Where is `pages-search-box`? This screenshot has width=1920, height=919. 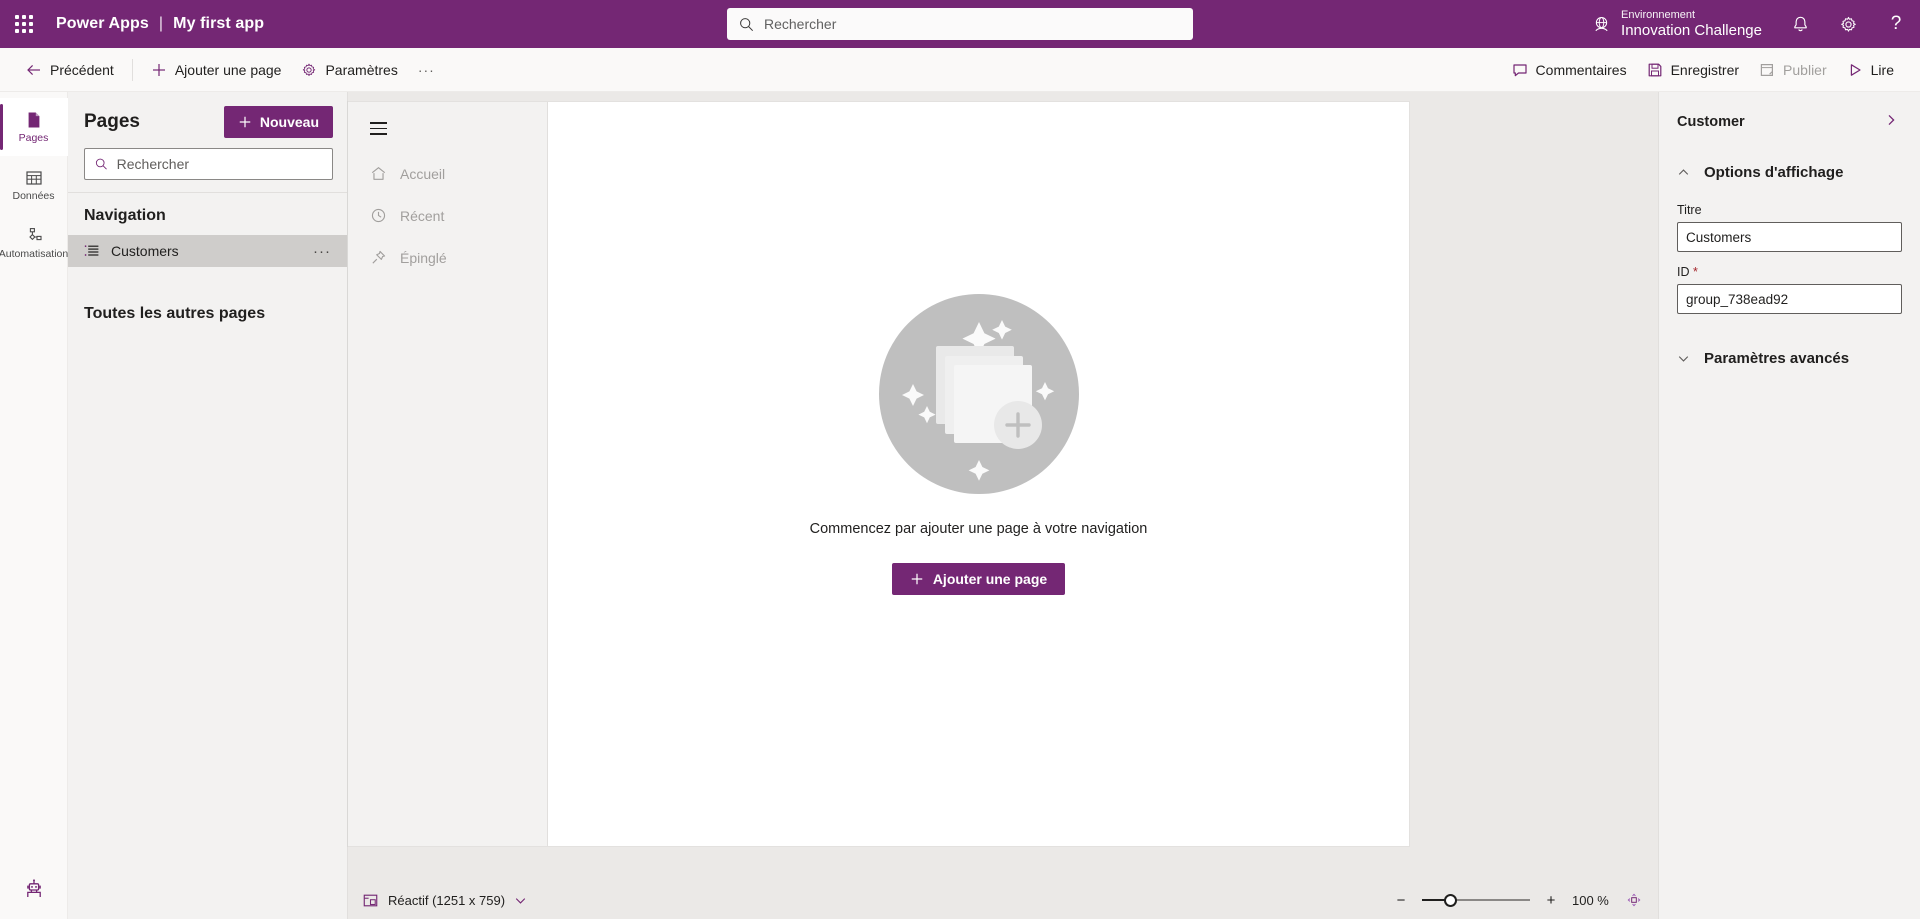 pages-search-box is located at coordinates (208, 164).